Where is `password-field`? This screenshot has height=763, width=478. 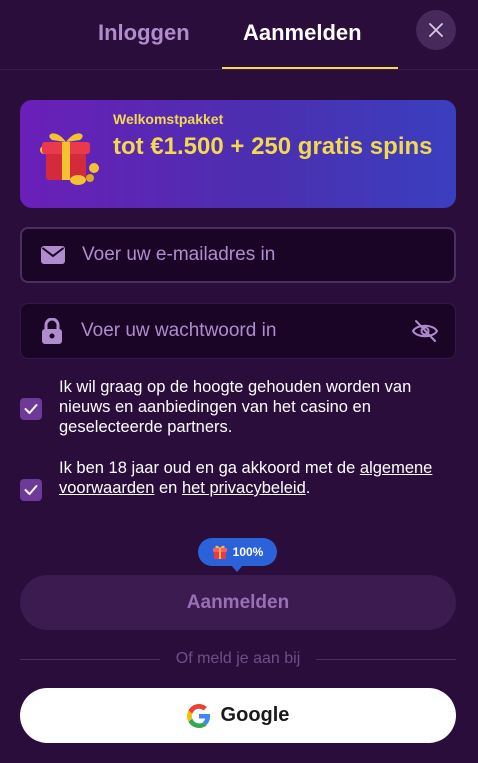 password-field is located at coordinates (238, 331).